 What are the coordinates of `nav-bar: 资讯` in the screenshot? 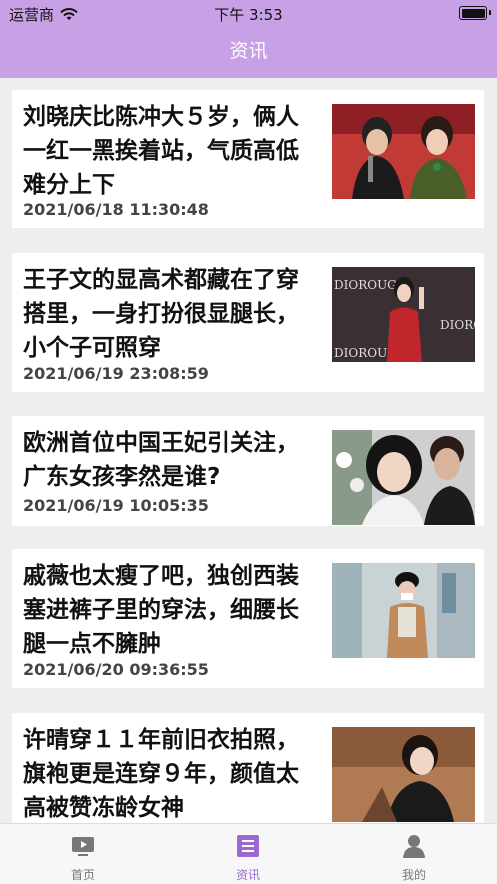 It's located at (248, 53).